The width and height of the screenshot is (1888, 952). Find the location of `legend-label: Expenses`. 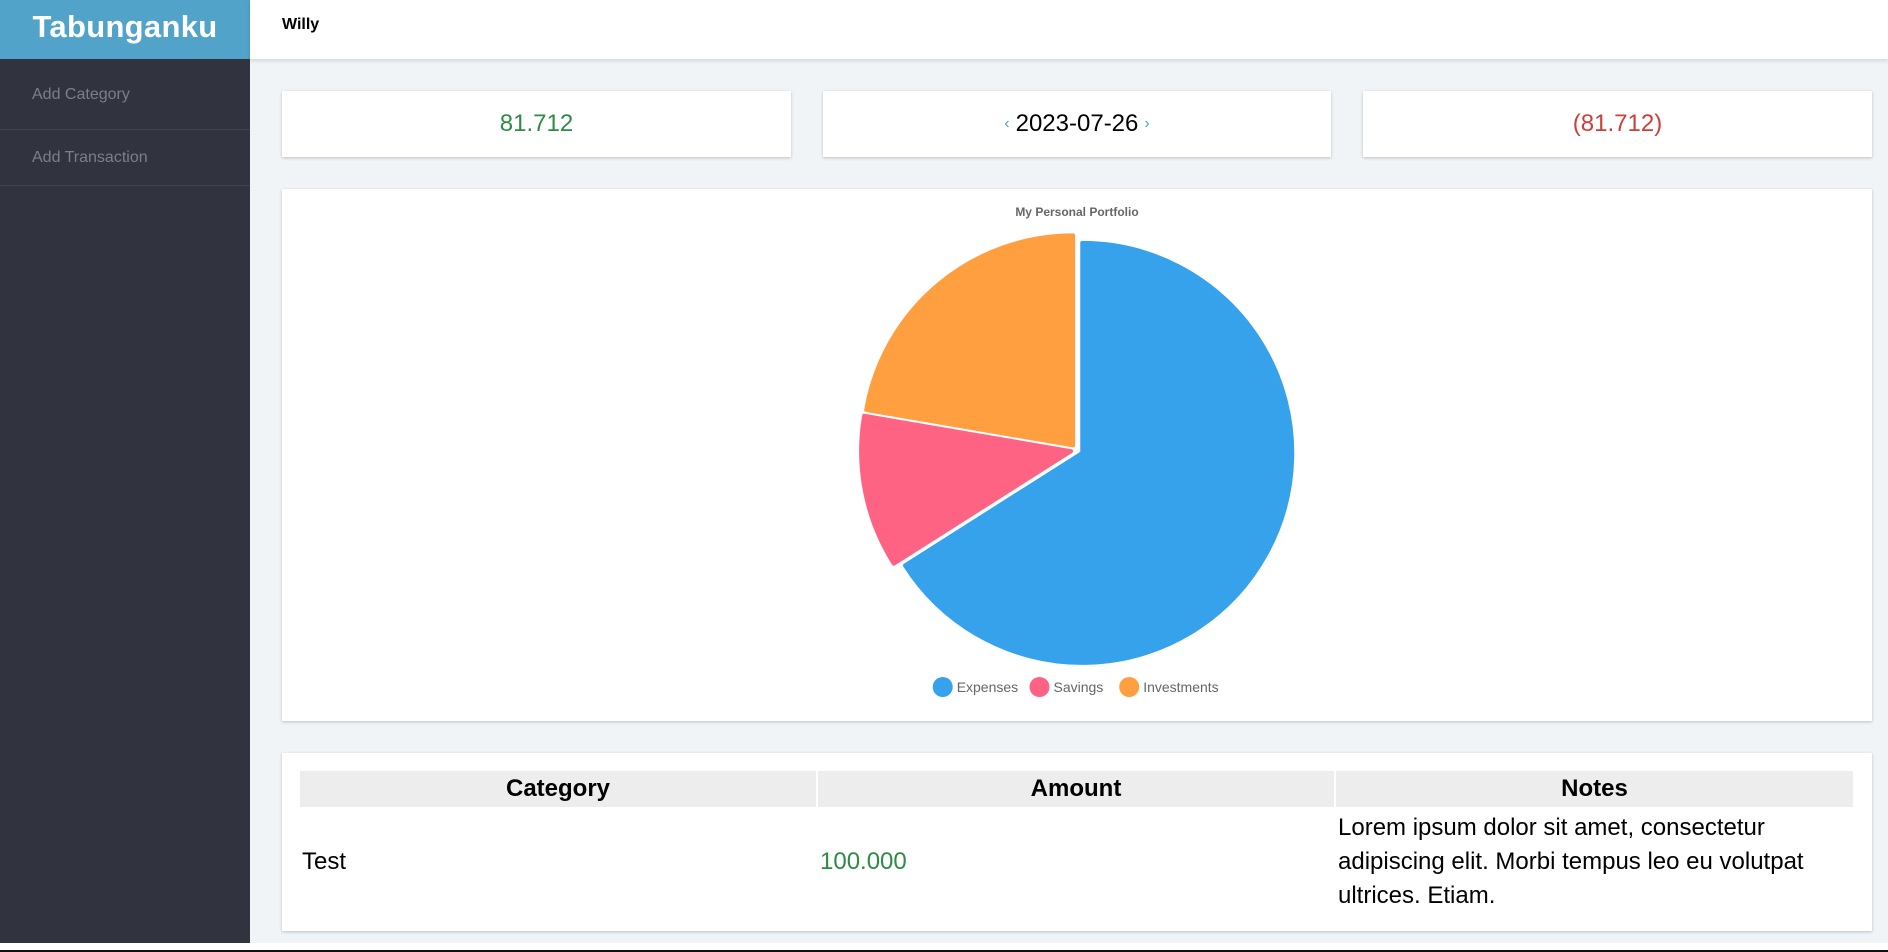

legend-label: Expenses is located at coordinates (987, 687).